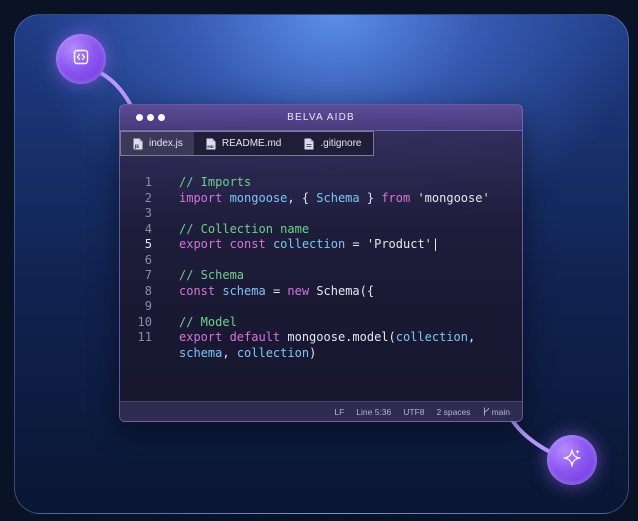 The width and height of the screenshot is (638, 521). I want to click on line-source: // Imports, so click(201, 183).